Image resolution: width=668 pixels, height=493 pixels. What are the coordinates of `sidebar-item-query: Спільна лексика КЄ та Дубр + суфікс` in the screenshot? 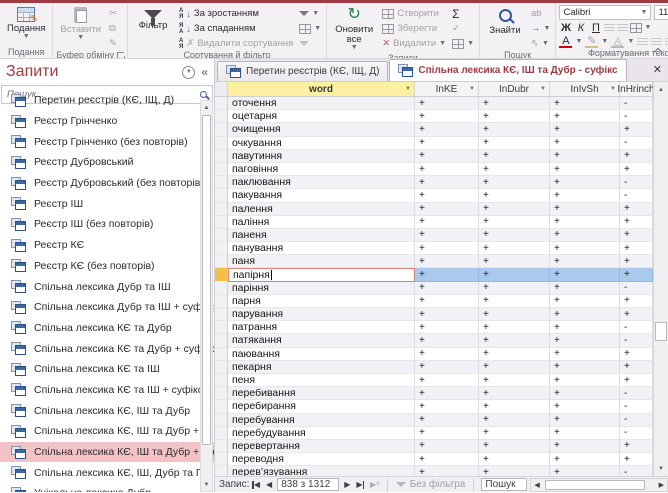 It's located at (107, 348).